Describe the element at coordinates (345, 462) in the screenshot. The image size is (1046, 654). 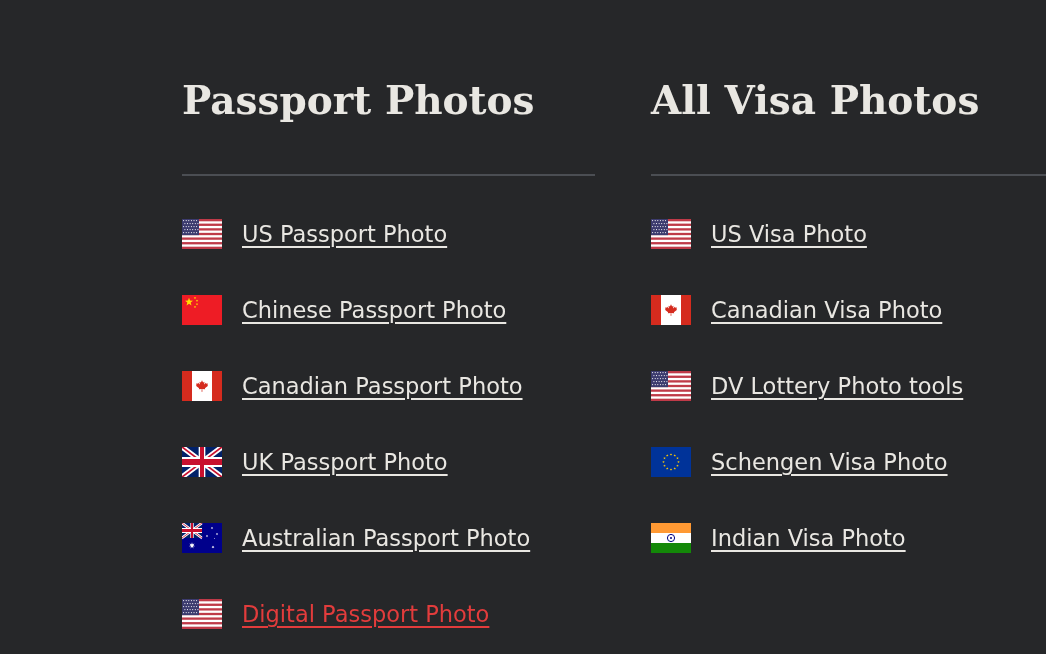
I see `page-link: UK Passport Photo` at that location.